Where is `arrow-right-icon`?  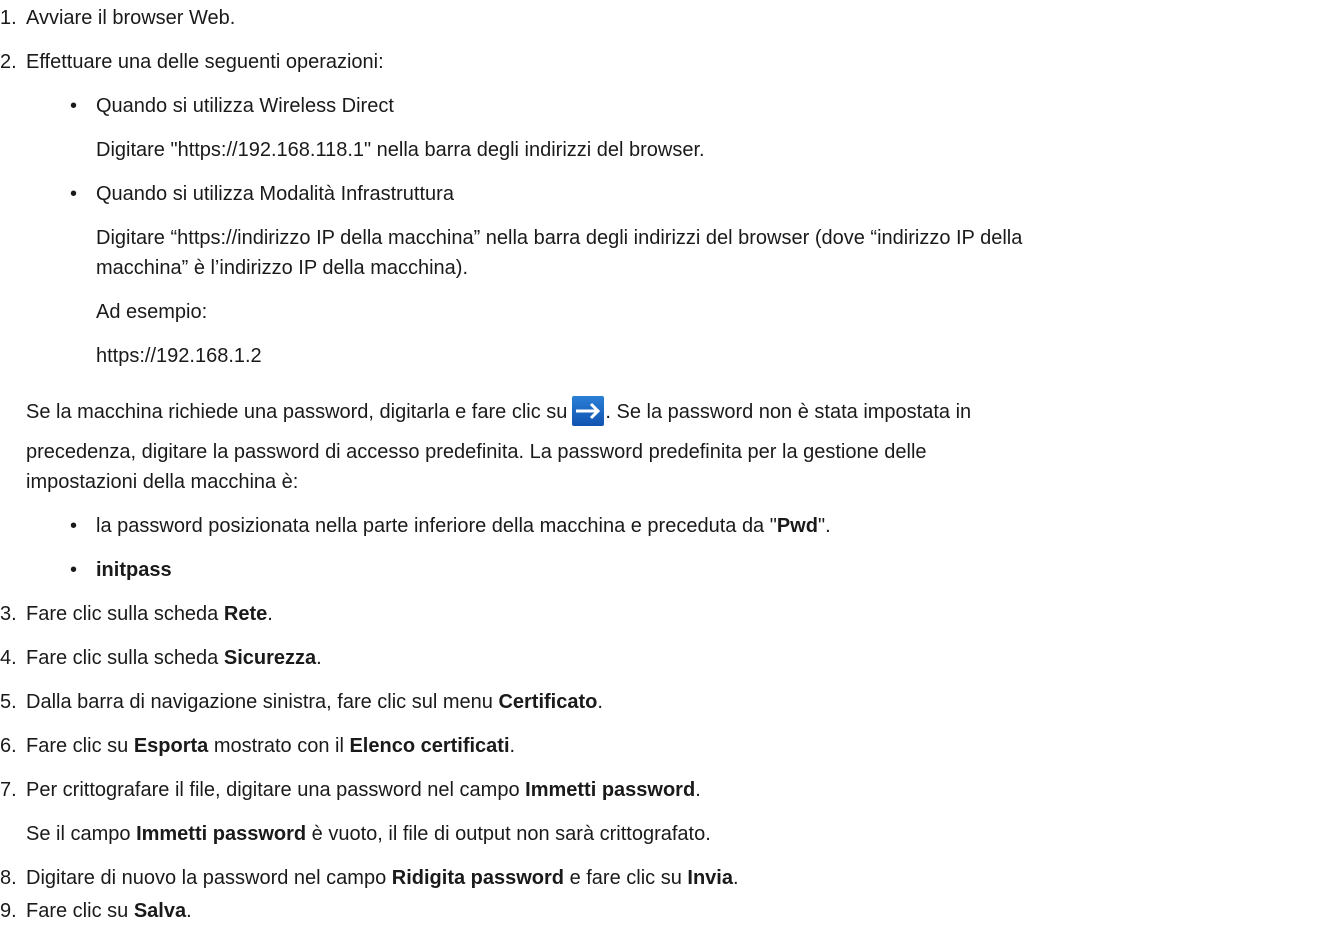
arrow-right-icon is located at coordinates (588, 411).